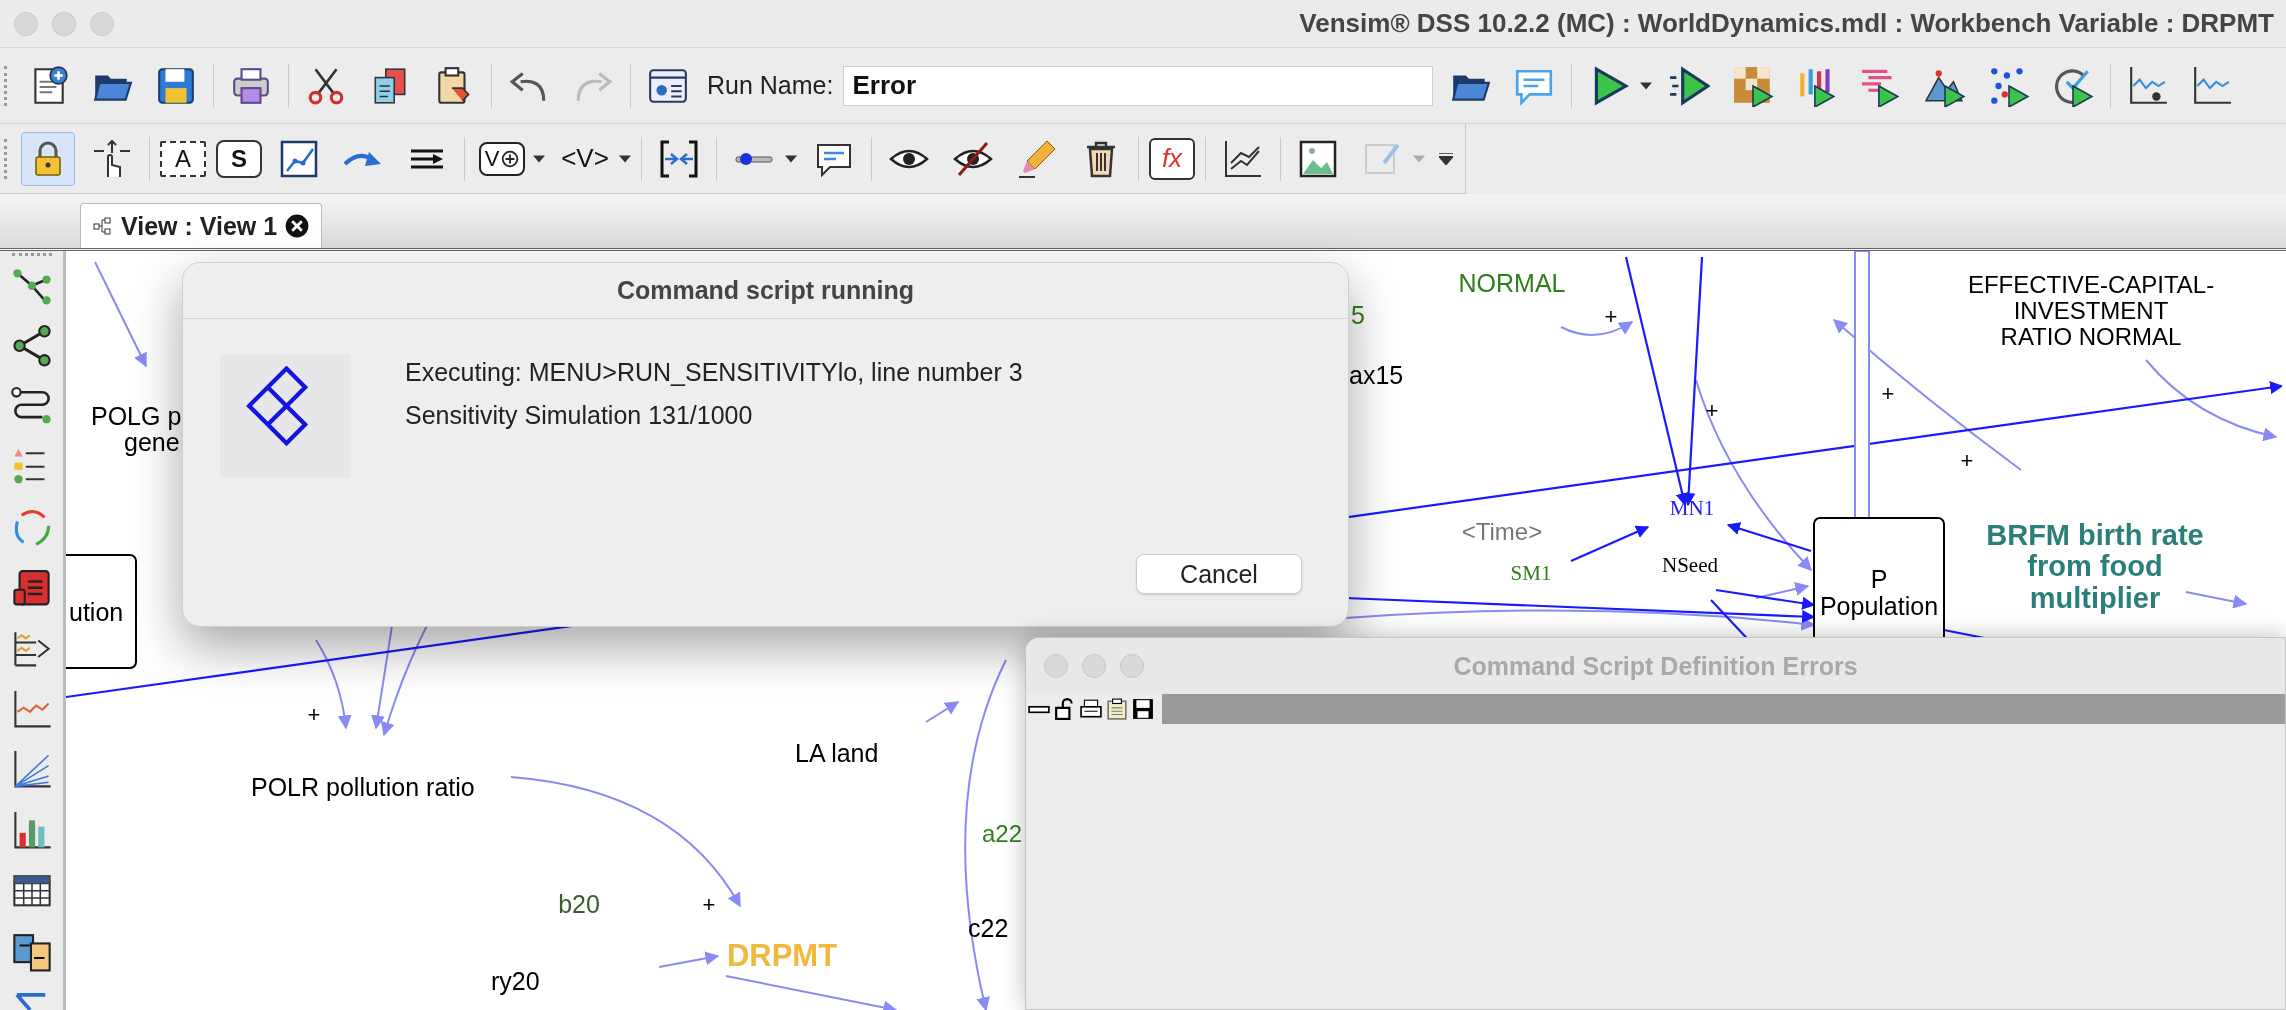  Describe the element at coordinates (285, 416) in the screenshot. I see `diamond-logo-icon` at that location.